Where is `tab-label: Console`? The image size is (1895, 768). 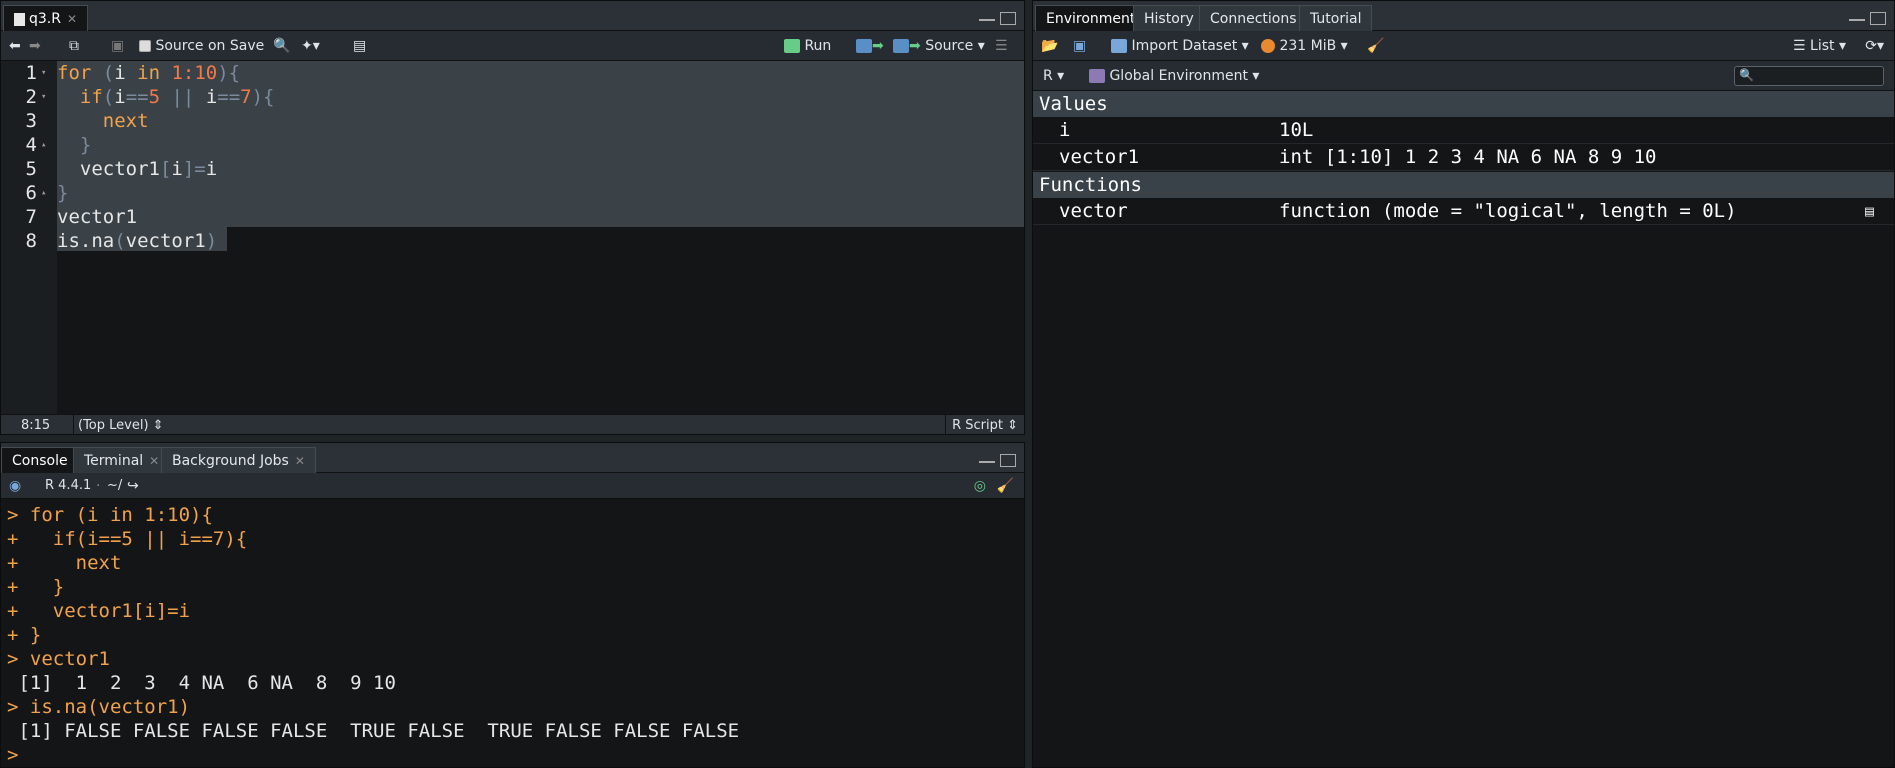
tab-label: Console is located at coordinates (40, 461).